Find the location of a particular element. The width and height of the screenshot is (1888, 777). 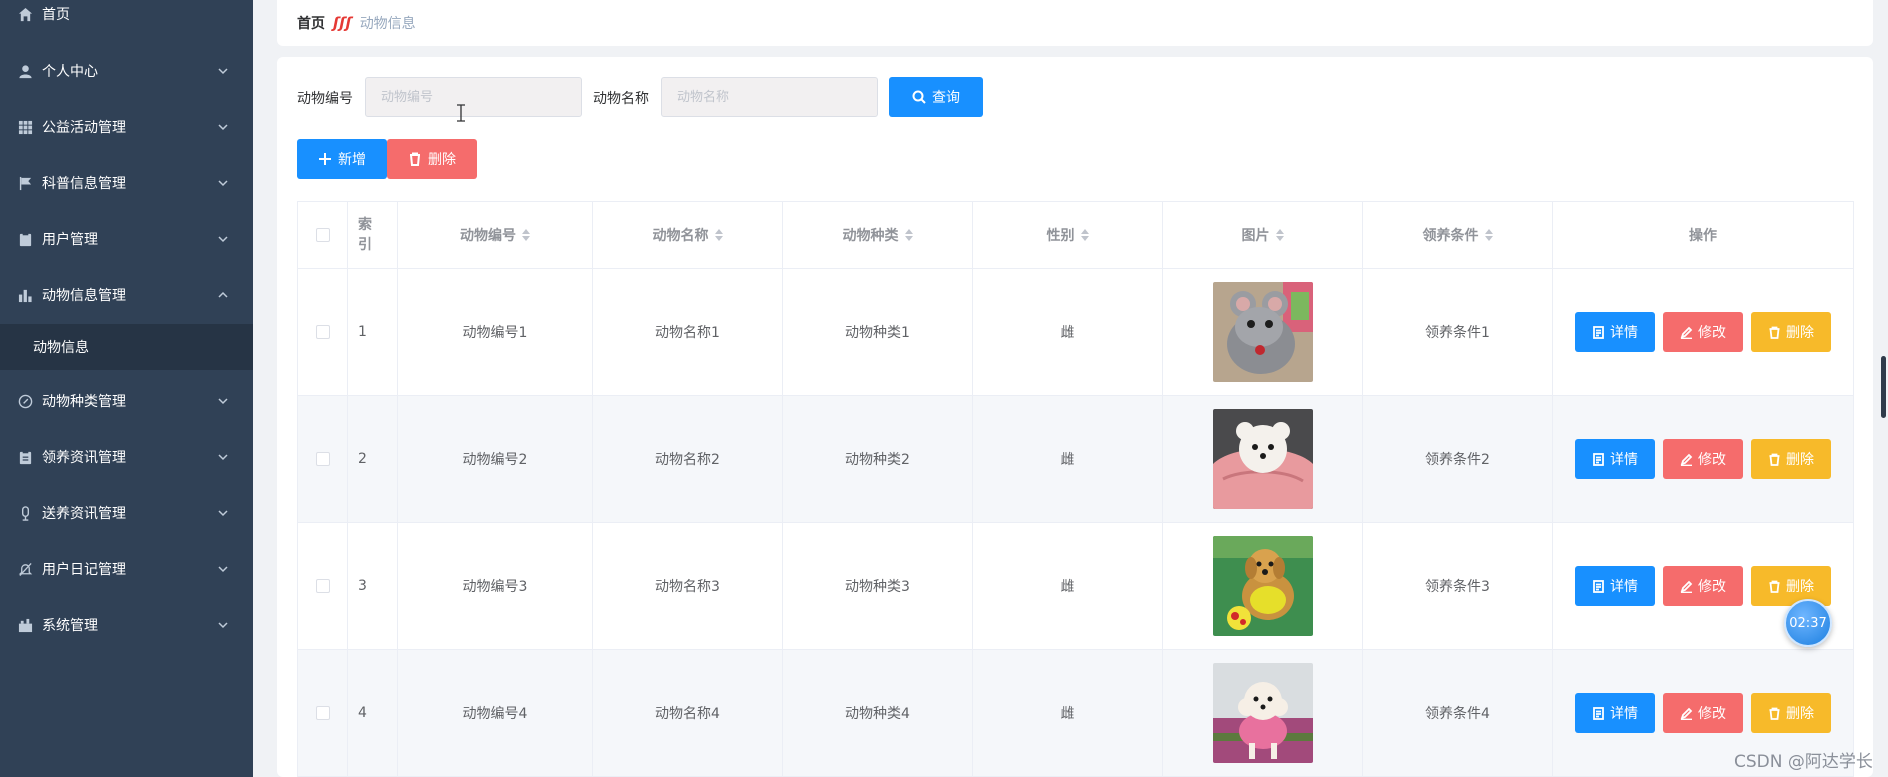

batch-delete-button: 删除 is located at coordinates (432, 159).